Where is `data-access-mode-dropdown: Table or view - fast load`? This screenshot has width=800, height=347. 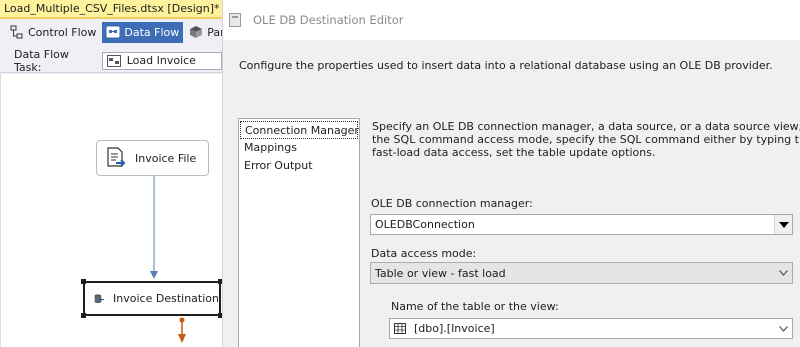
data-access-mode-dropdown: Table or view - fast load is located at coordinates (581, 273).